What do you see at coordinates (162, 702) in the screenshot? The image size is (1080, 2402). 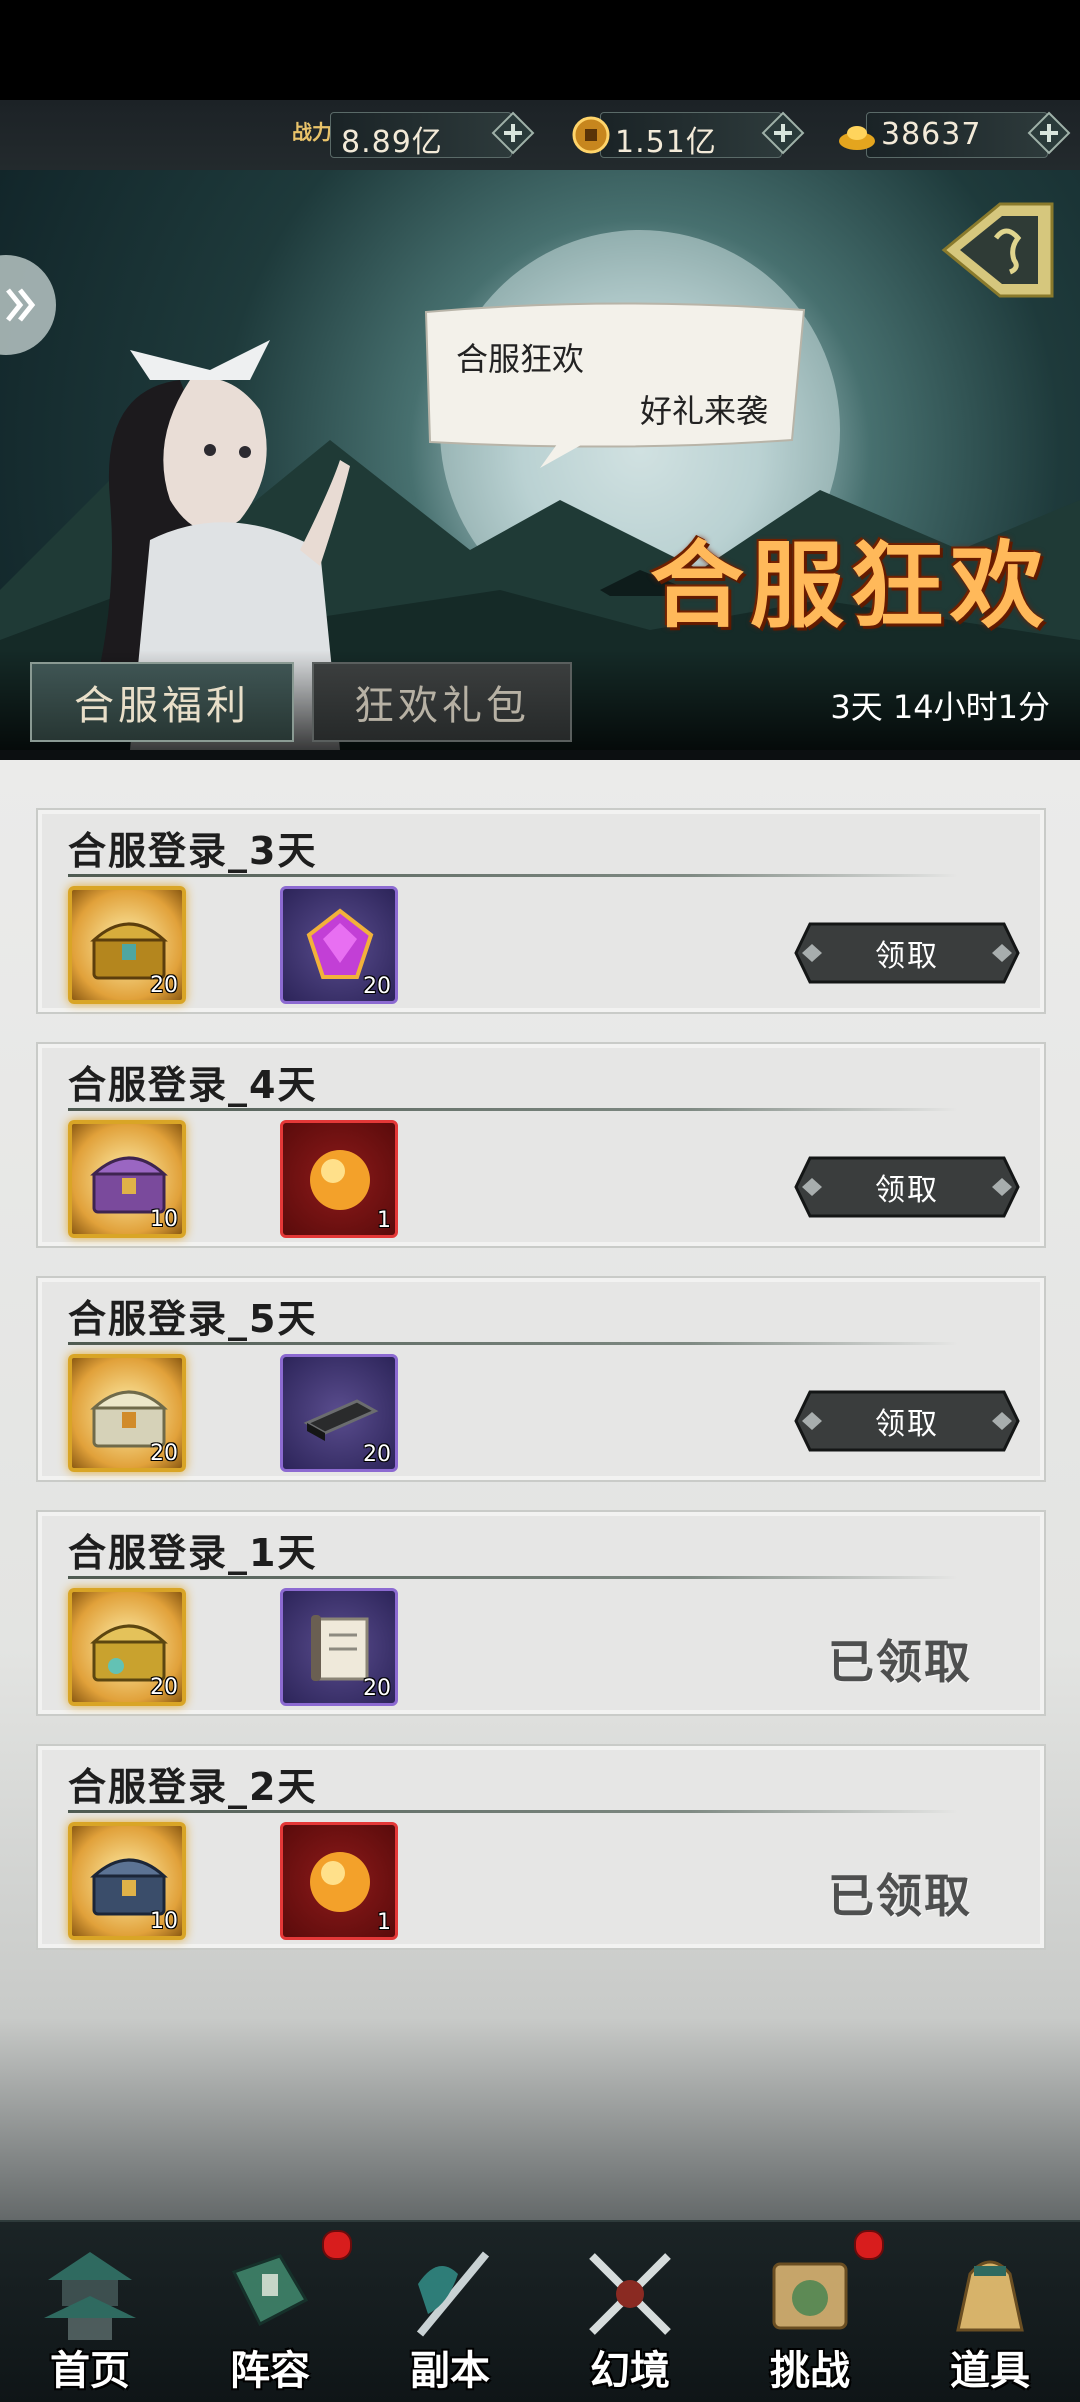 I see `tab-merge-welfare: 合服福利` at bounding box center [162, 702].